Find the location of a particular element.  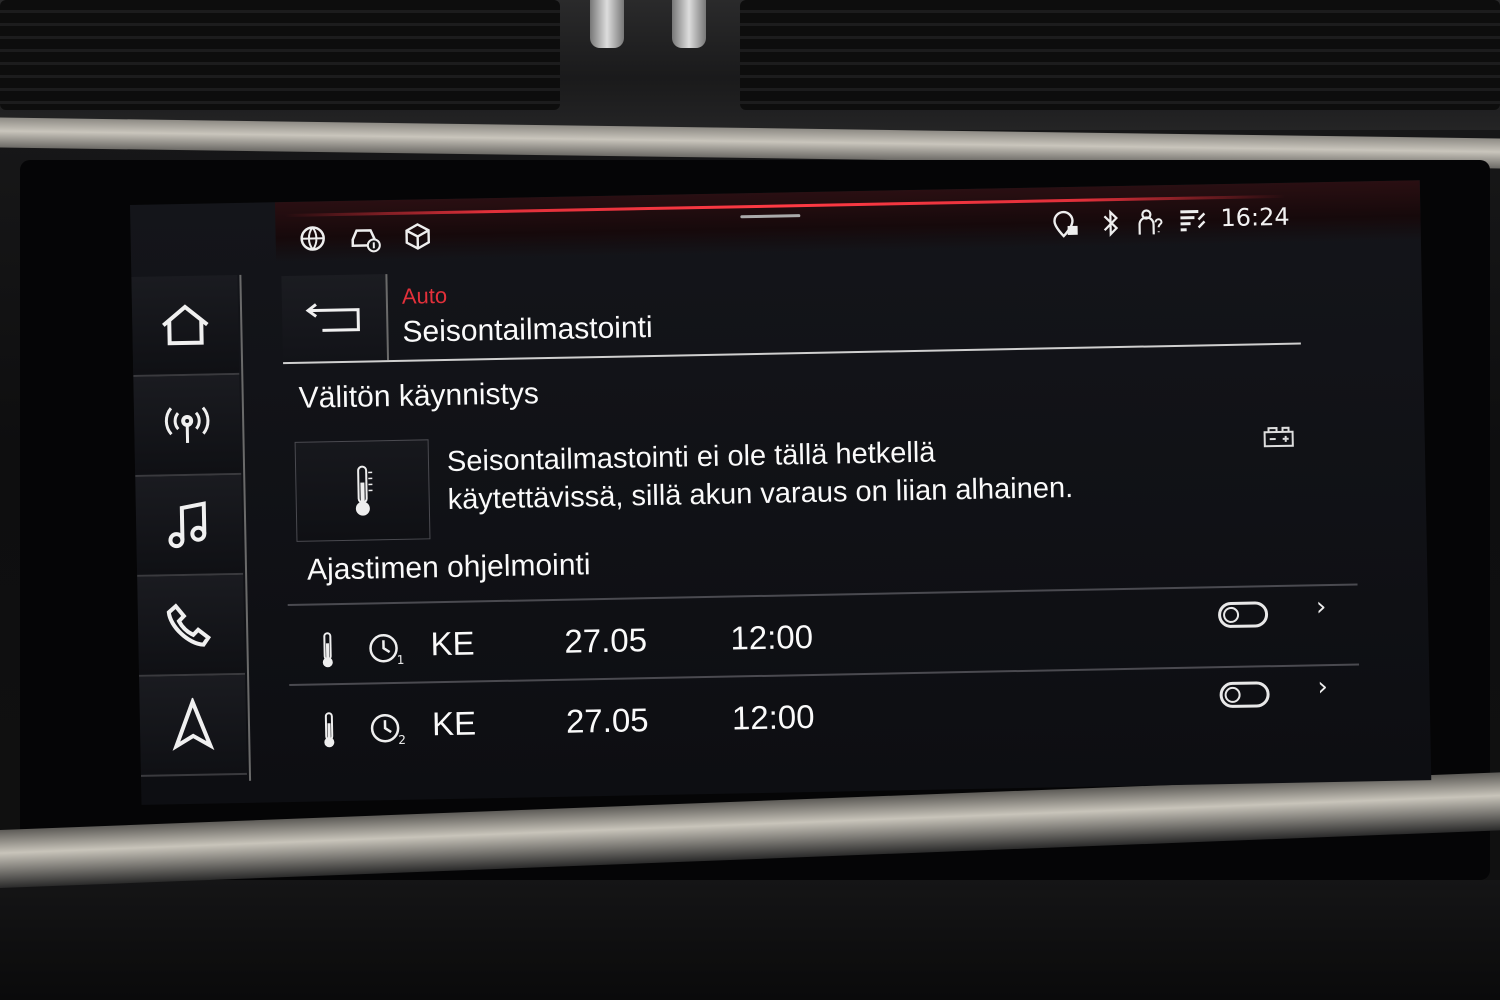

radio-antenna-icon is located at coordinates (187, 424).